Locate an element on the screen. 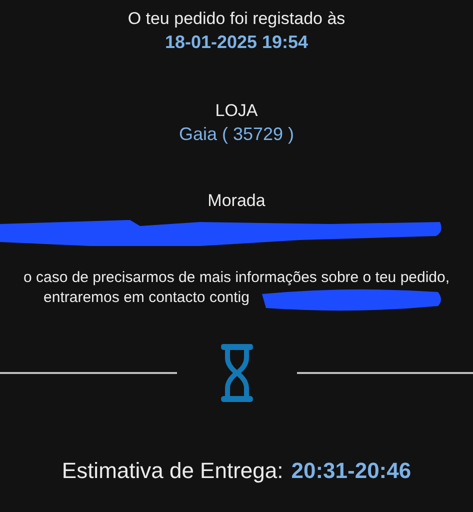 Image resolution: width=473 pixels, height=512 pixels. estimate-label: Estimativa de Entrega: is located at coordinates (173, 471).